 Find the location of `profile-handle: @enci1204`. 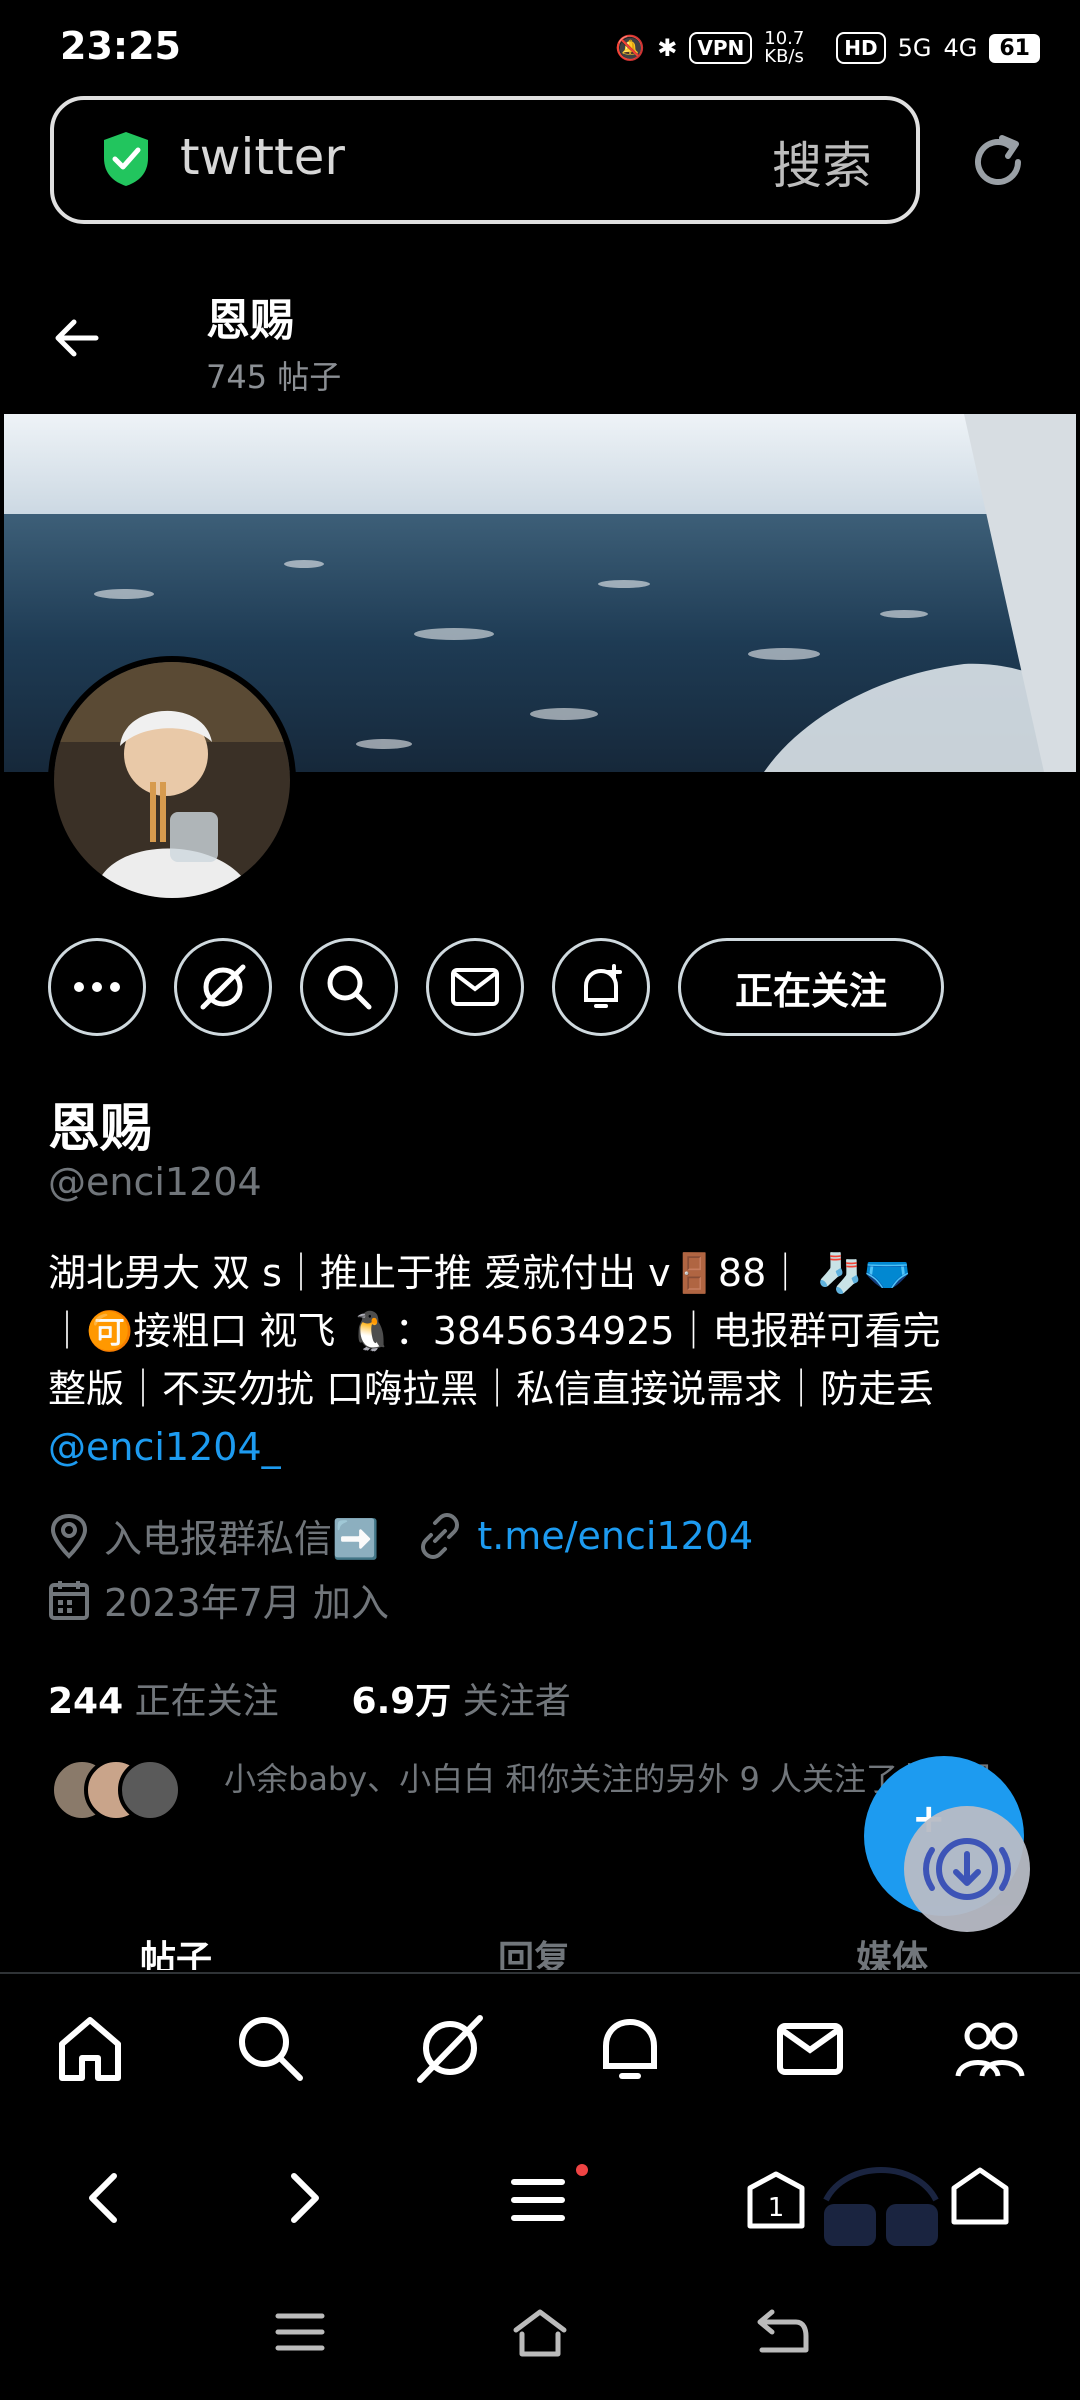

profile-handle: @enci1204 is located at coordinates (155, 1182).